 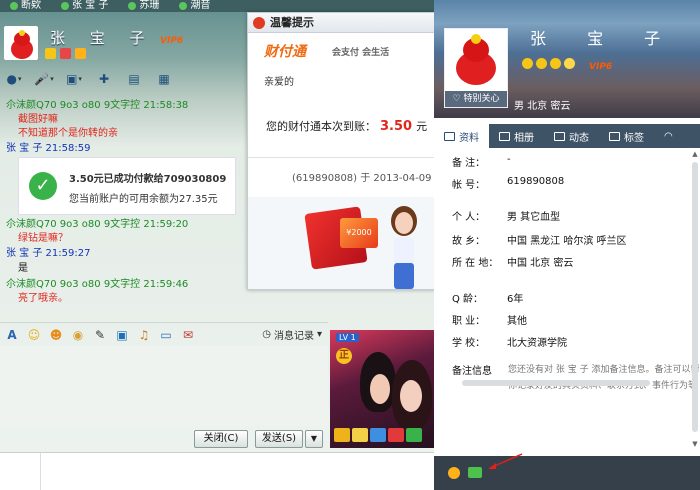 What do you see at coordinates (314, 439) in the screenshot?
I see `send-options-chevron-icon: ▼` at bounding box center [314, 439].